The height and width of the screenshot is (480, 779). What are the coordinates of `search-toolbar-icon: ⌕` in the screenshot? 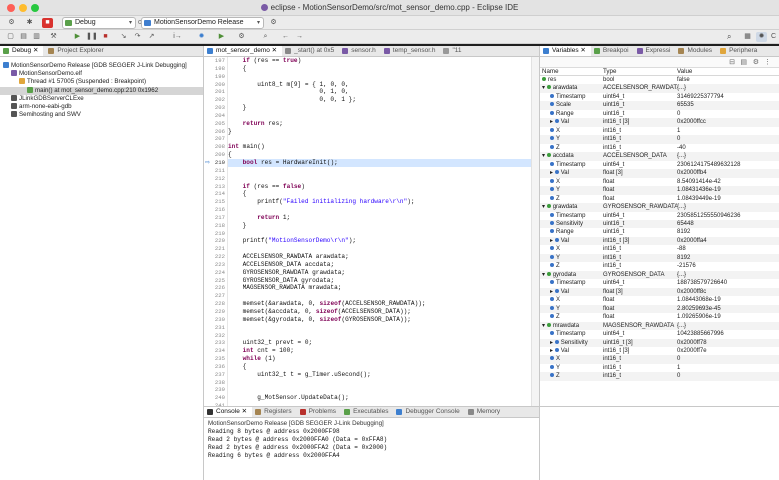 It's located at (265, 37).